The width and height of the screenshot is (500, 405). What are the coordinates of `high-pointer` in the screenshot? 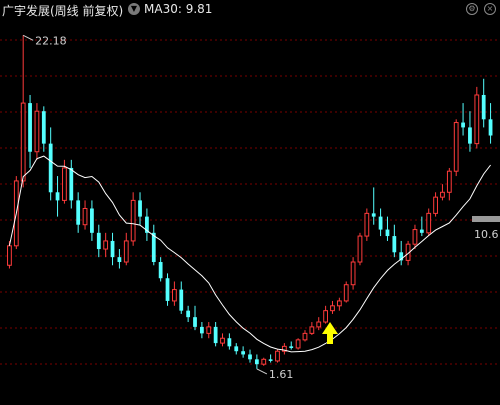 It's located at (28, 37).